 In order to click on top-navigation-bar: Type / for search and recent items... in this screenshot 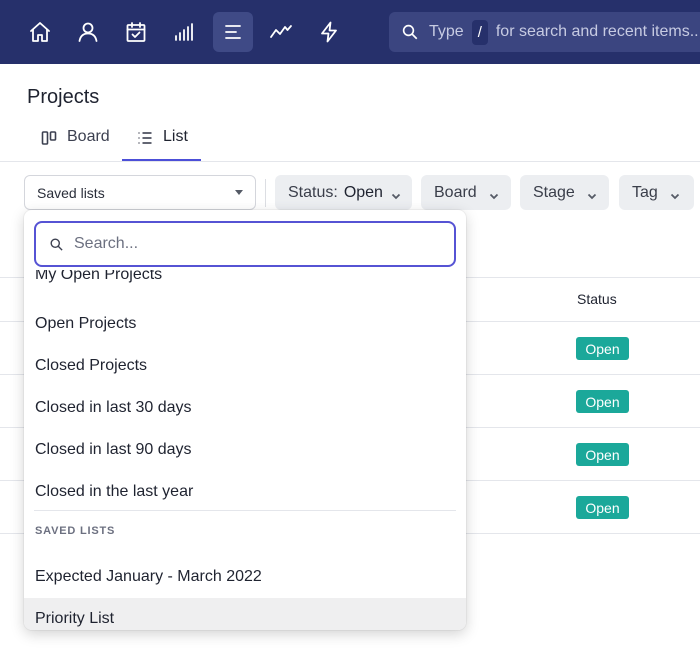, I will do `click(350, 32)`.